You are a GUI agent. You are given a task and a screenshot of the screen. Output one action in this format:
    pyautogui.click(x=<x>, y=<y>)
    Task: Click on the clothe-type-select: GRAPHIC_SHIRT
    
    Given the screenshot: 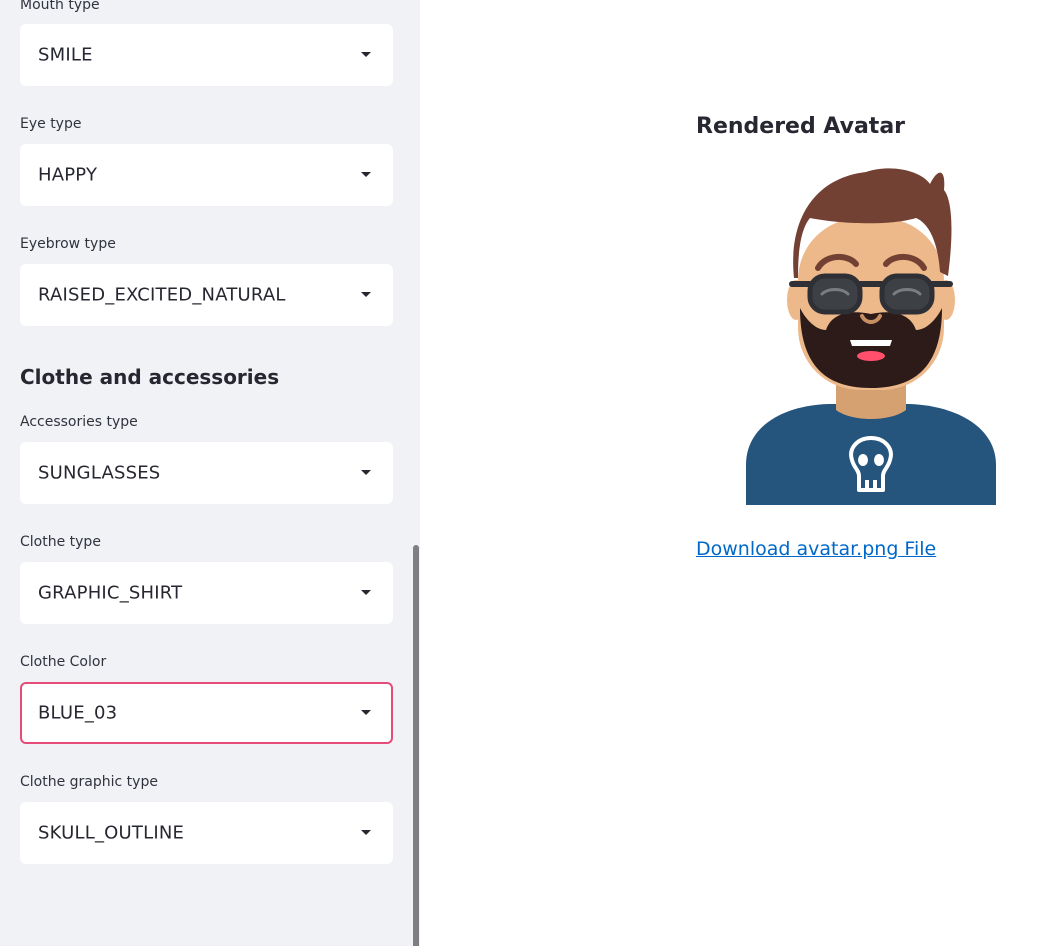 What is the action you would take?
    pyautogui.click(x=206, y=593)
    